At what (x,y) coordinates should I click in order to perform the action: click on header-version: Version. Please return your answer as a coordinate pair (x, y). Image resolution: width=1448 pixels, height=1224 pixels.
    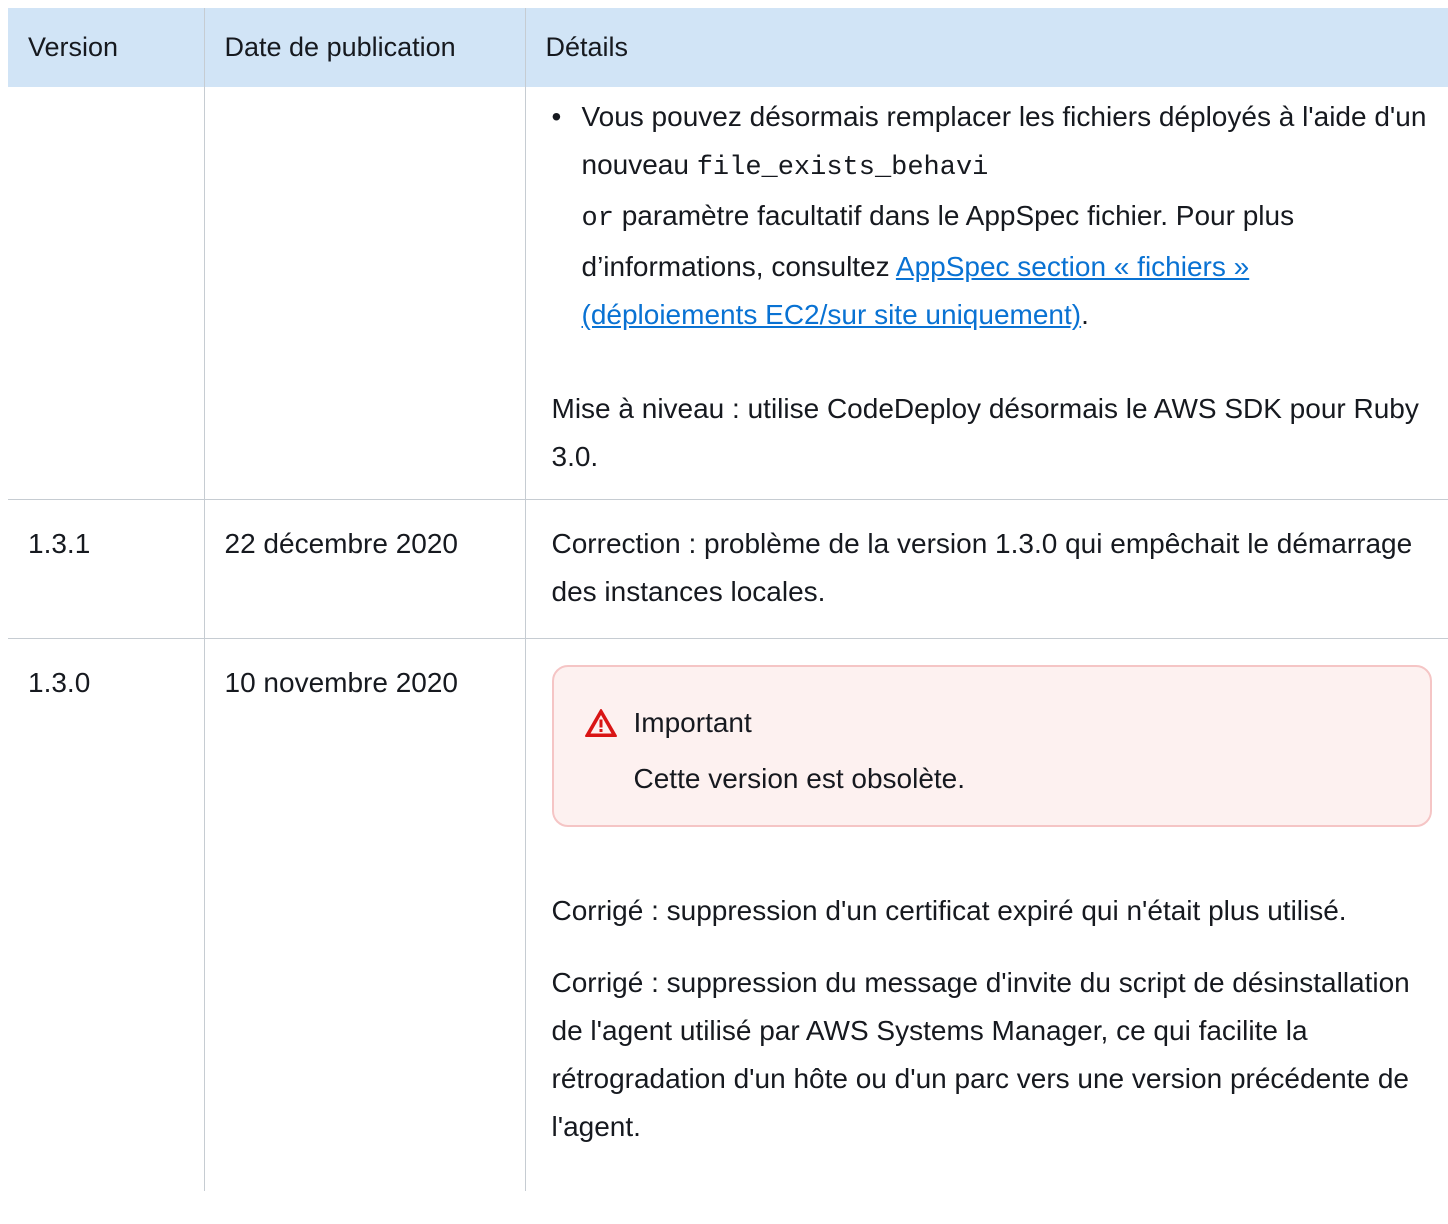
    Looking at the image, I should click on (106, 47).